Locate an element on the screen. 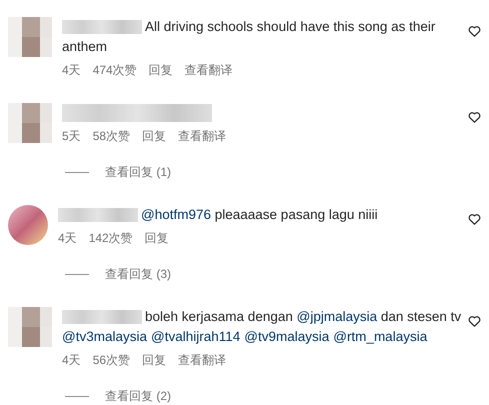 This screenshot has width=489, height=405. view-replies-link: 查看回复 (3) is located at coordinates (138, 274).